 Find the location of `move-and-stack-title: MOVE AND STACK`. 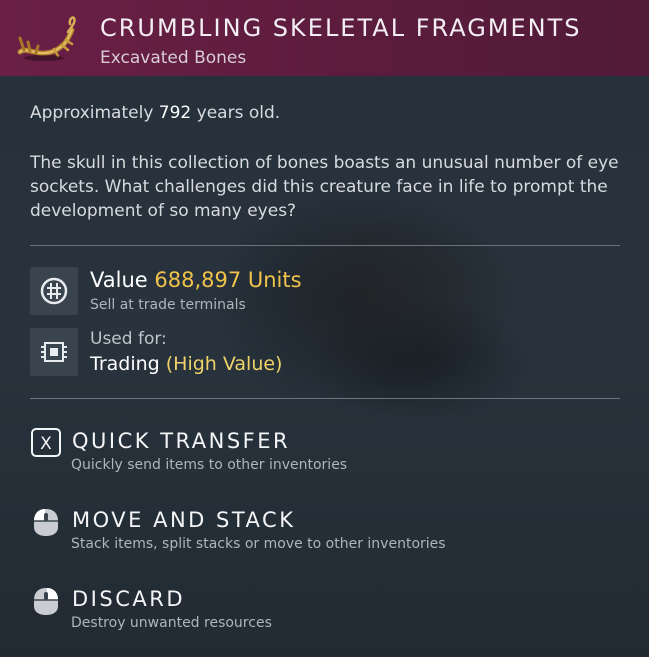

move-and-stack-title: MOVE AND STACK is located at coordinates (184, 520).